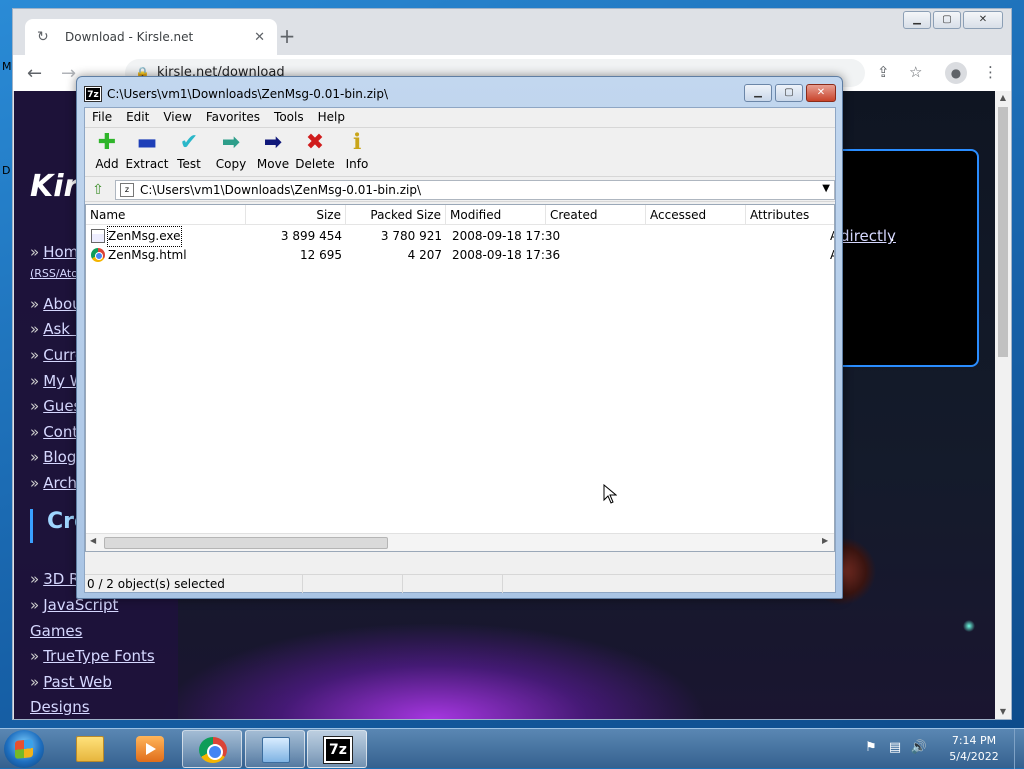  What do you see at coordinates (137, 117) in the screenshot?
I see `menu-edit: Edit` at bounding box center [137, 117].